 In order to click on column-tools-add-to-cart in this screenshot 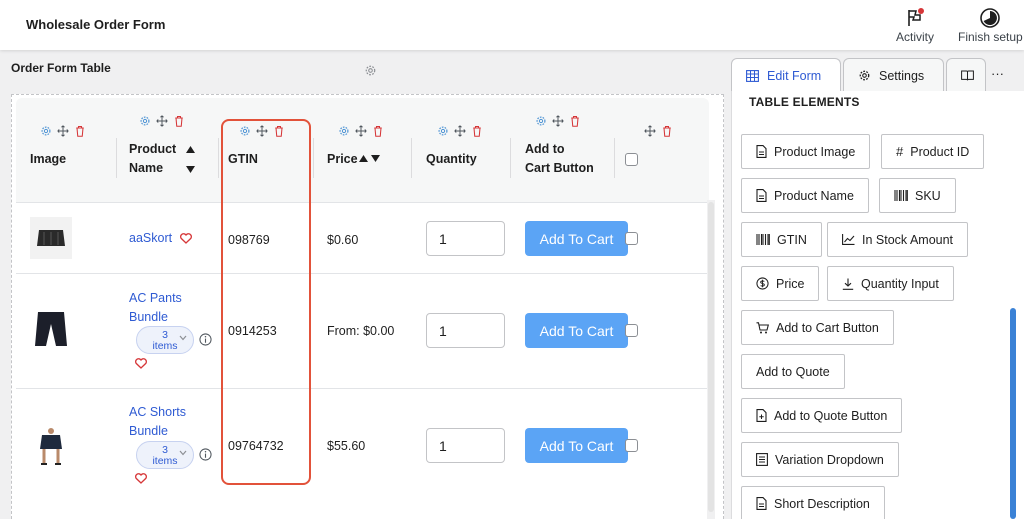, I will do `click(558, 121)`.